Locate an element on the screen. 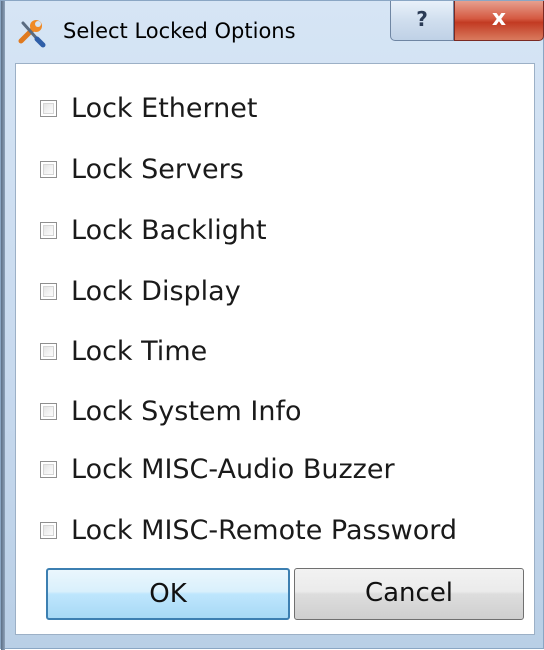 The width and height of the screenshot is (544, 650). option-lock-backlight: Lock Backlight is located at coordinates (153, 230).